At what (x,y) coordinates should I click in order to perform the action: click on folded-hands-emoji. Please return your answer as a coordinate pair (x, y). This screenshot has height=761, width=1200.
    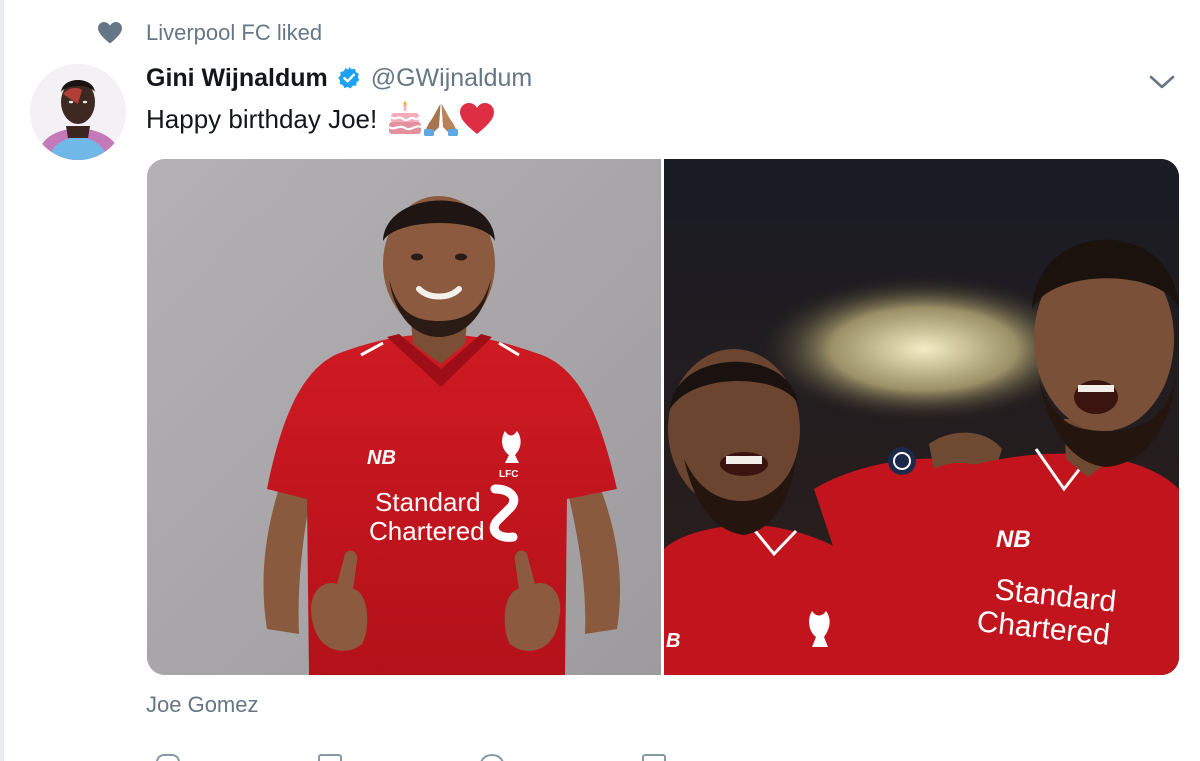
    Looking at the image, I should click on (441, 119).